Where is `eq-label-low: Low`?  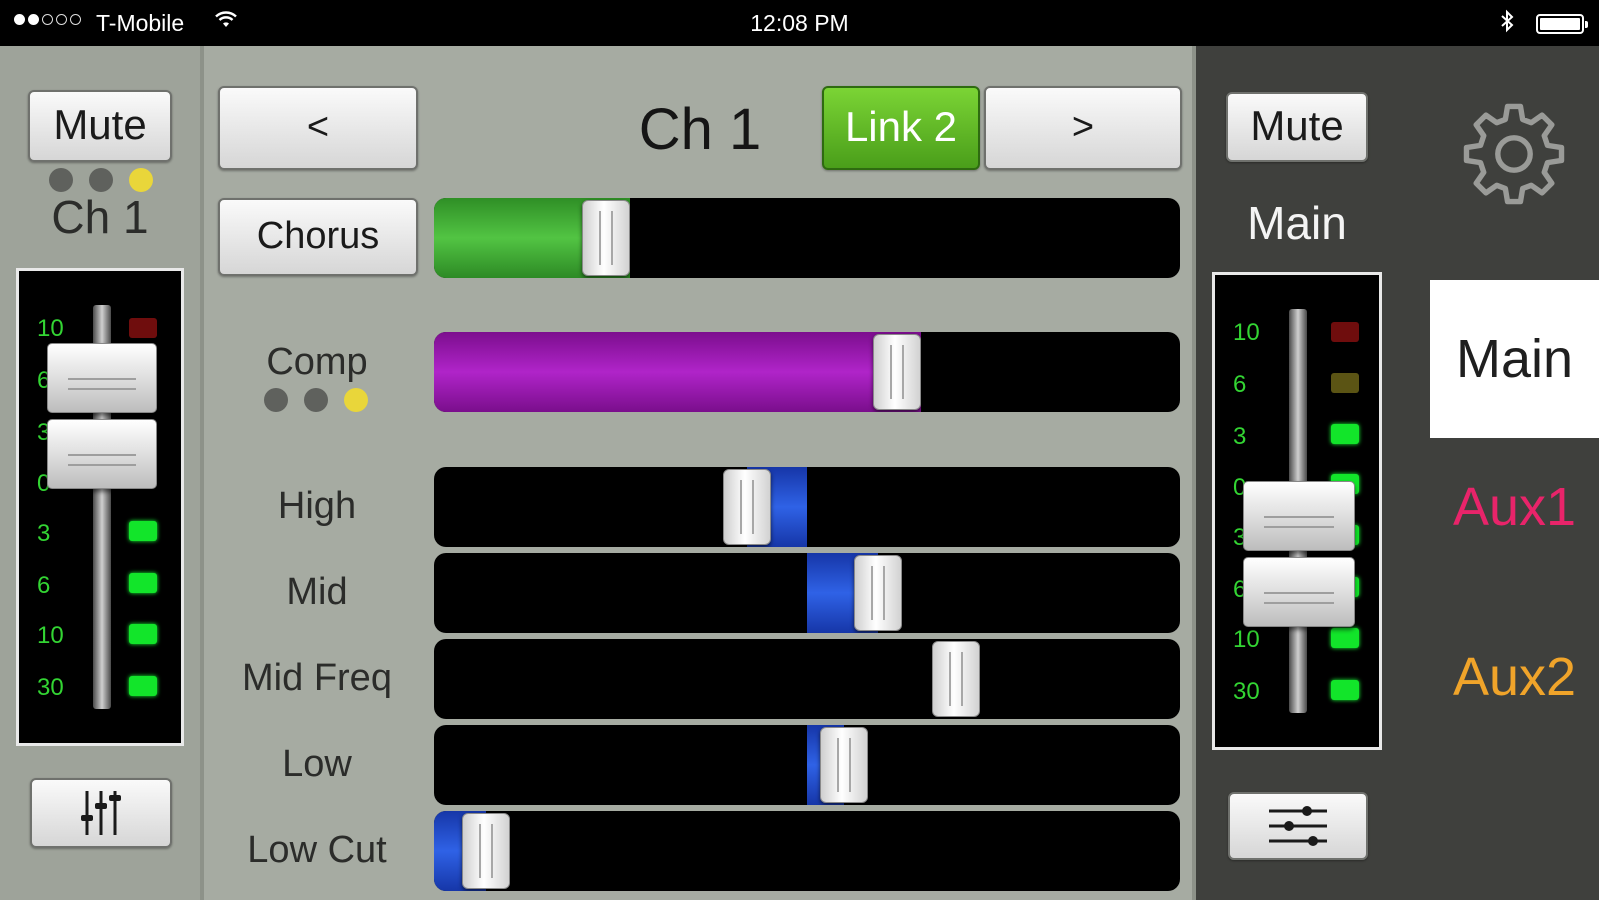 eq-label-low: Low is located at coordinates (317, 764).